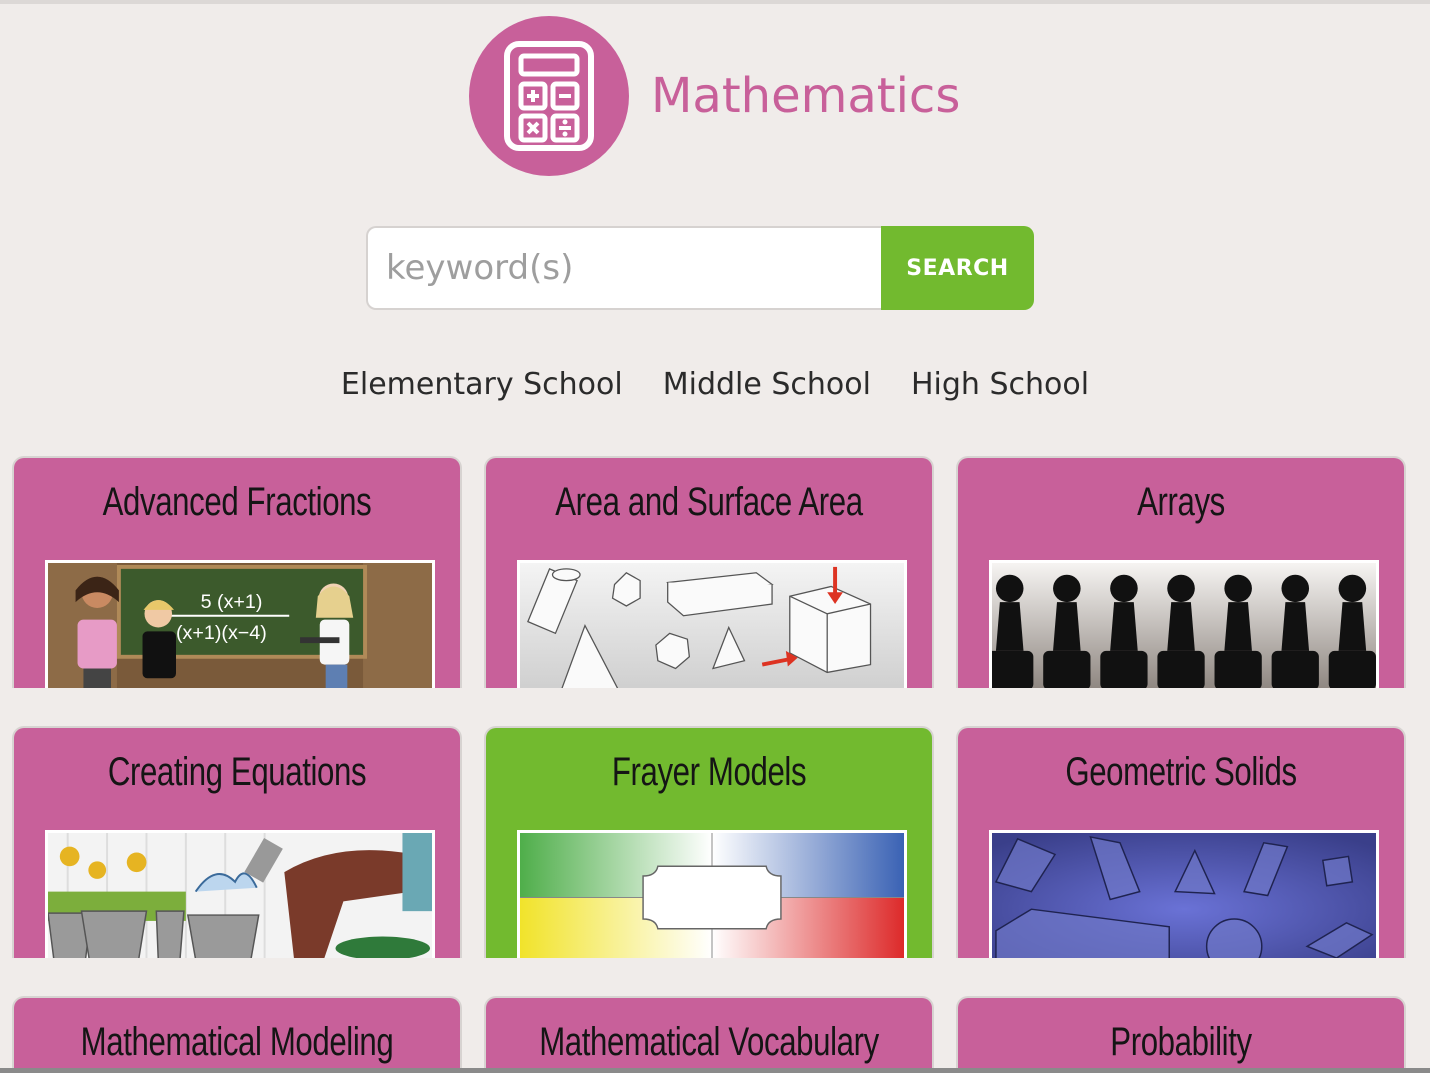  I want to click on card-title: Geometric Solids, so click(1181, 772).